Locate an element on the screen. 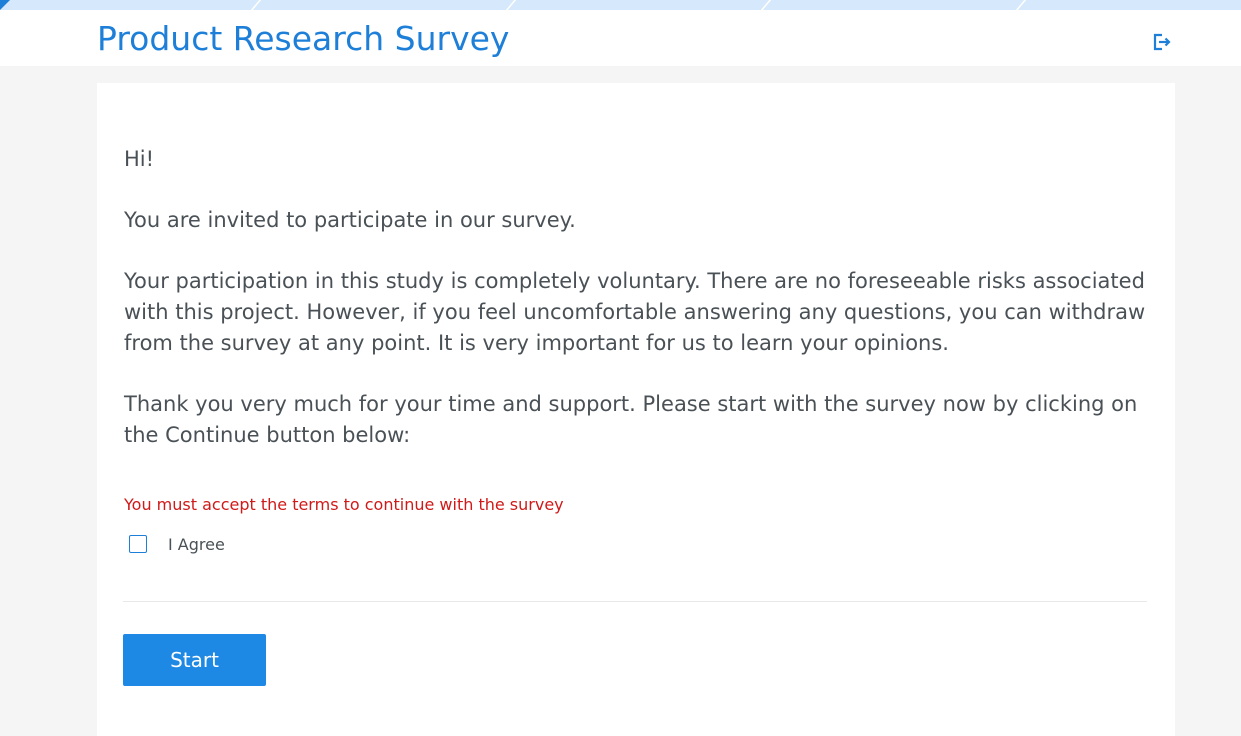 The width and height of the screenshot is (1241, 736). survey-title: Product Research Survey is located at coordinates (303, 38).